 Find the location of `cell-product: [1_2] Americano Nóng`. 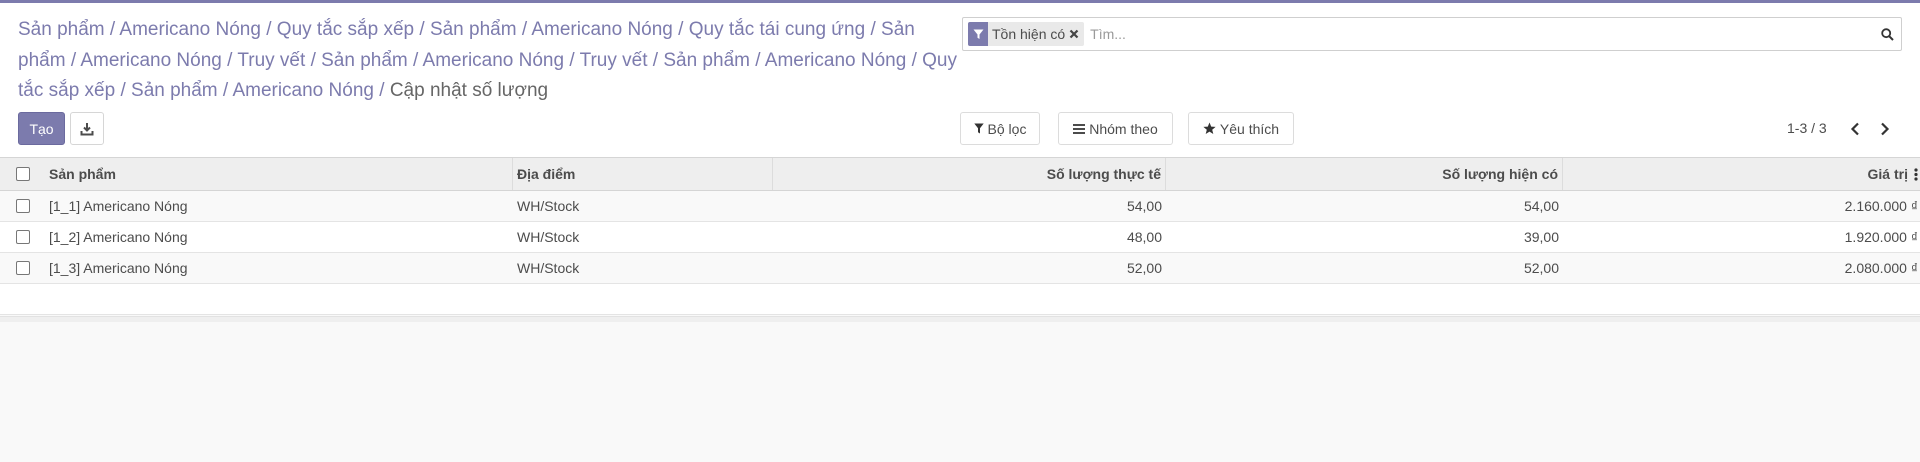

cell-product: [1_2] Americano Nóng is located at coordinates (118, 237).